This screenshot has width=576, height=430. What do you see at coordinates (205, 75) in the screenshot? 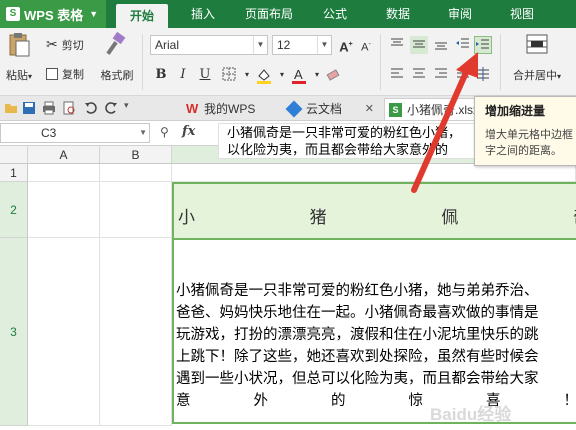
I see `underline-button: U` at bounding box center [205, 75].